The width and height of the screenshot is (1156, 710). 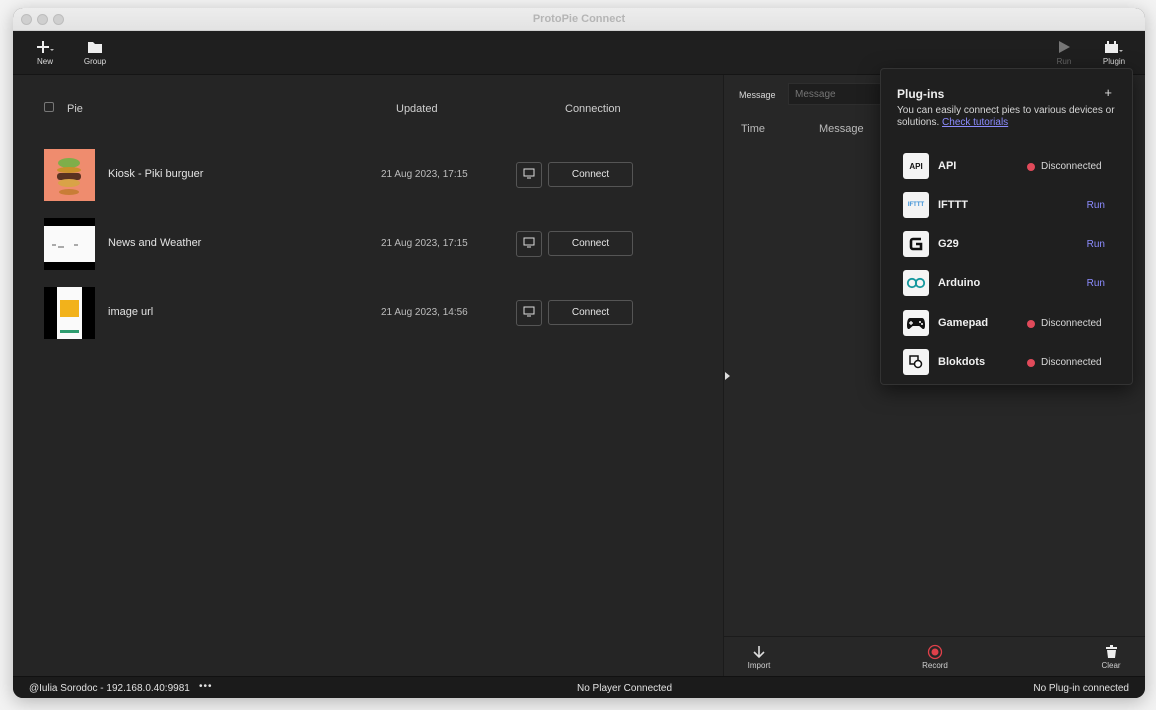 What do you see at coordinates (1008, 244) in the screenshot?
I see `plugin-item-g29: G29 Run` at bounding box center [1008, 244].